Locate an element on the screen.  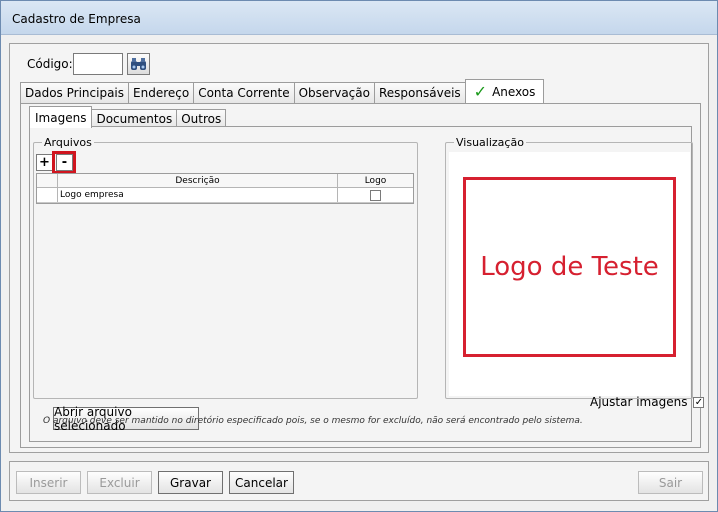
gravar-button: Gravar is located at coordinates (190, 482).